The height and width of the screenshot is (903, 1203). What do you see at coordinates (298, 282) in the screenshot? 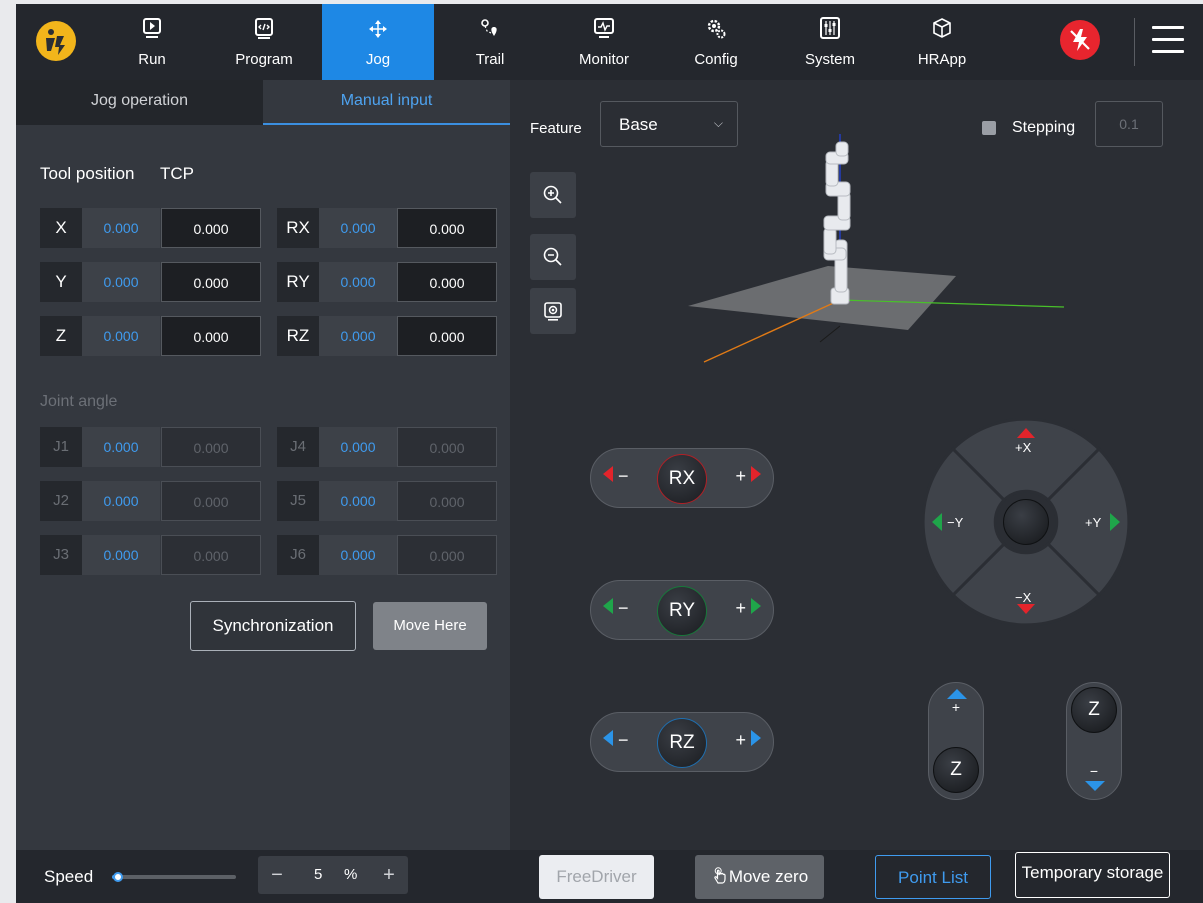
I see `tool-ry-label: RY` at bounding box center [298, 282].